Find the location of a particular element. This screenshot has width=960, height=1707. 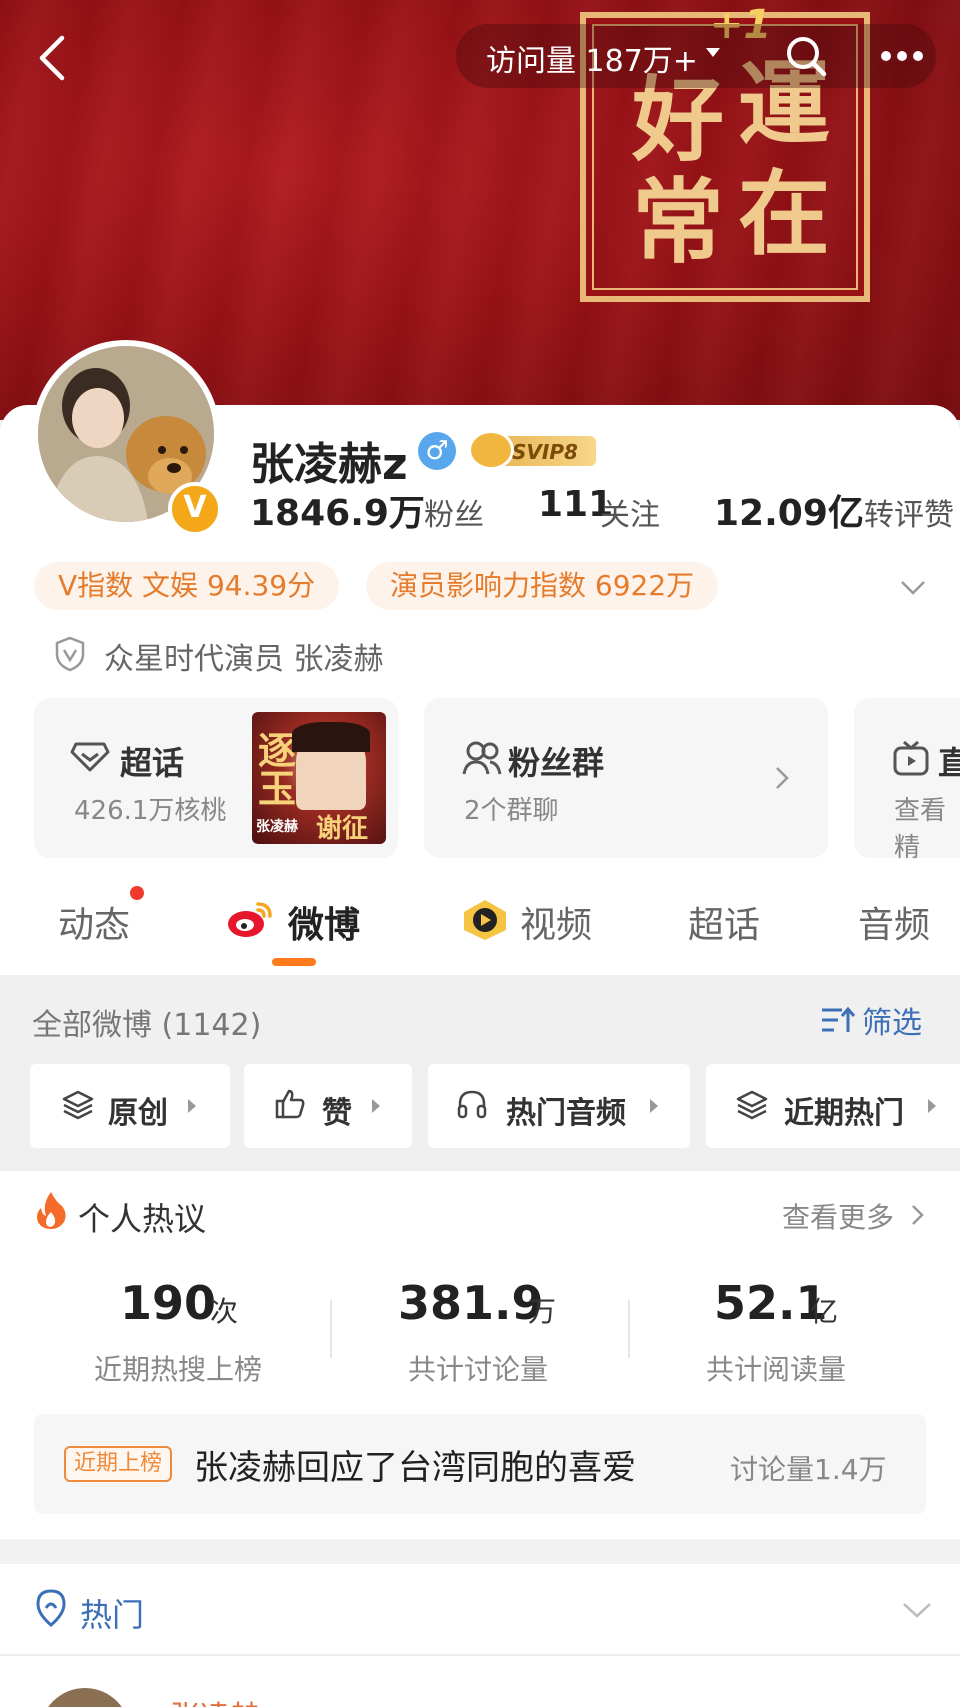

chevron-left-icon is located at coordinates (52, 58).